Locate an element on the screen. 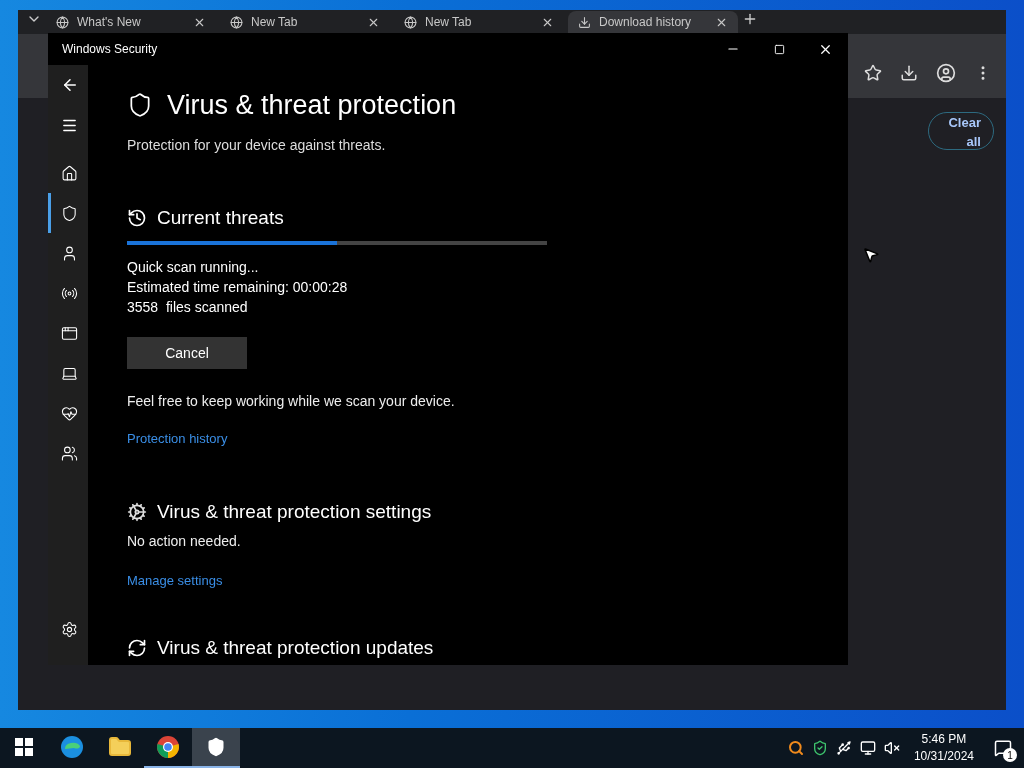 The height and width of the screenshot is (768, 1024). page-heading: Virus & threat protection is located at coordinates (312, 105).